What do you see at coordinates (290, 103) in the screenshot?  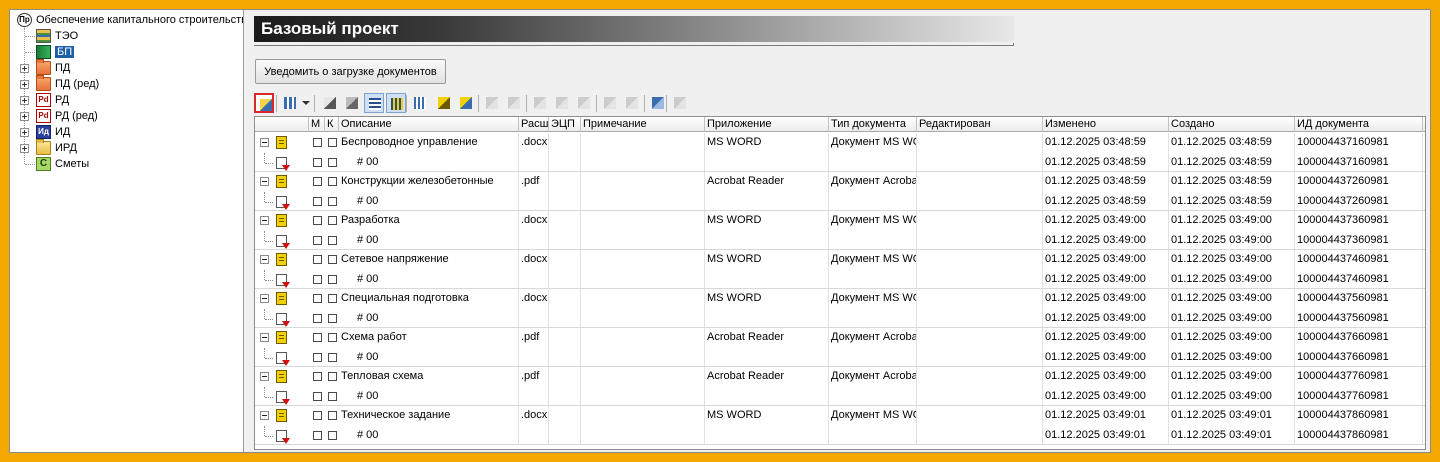 I see `grid-view-button` at bounding box center [290, 103].